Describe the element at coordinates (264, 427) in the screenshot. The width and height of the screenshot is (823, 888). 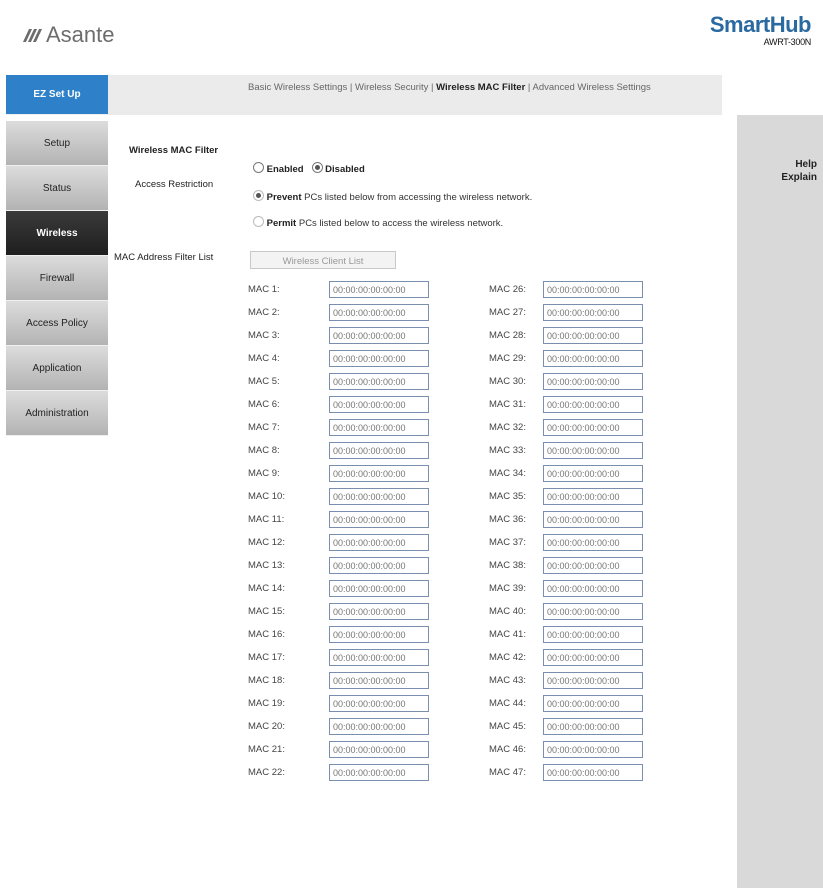
I see `mac-label: MAC 7:` at that location.